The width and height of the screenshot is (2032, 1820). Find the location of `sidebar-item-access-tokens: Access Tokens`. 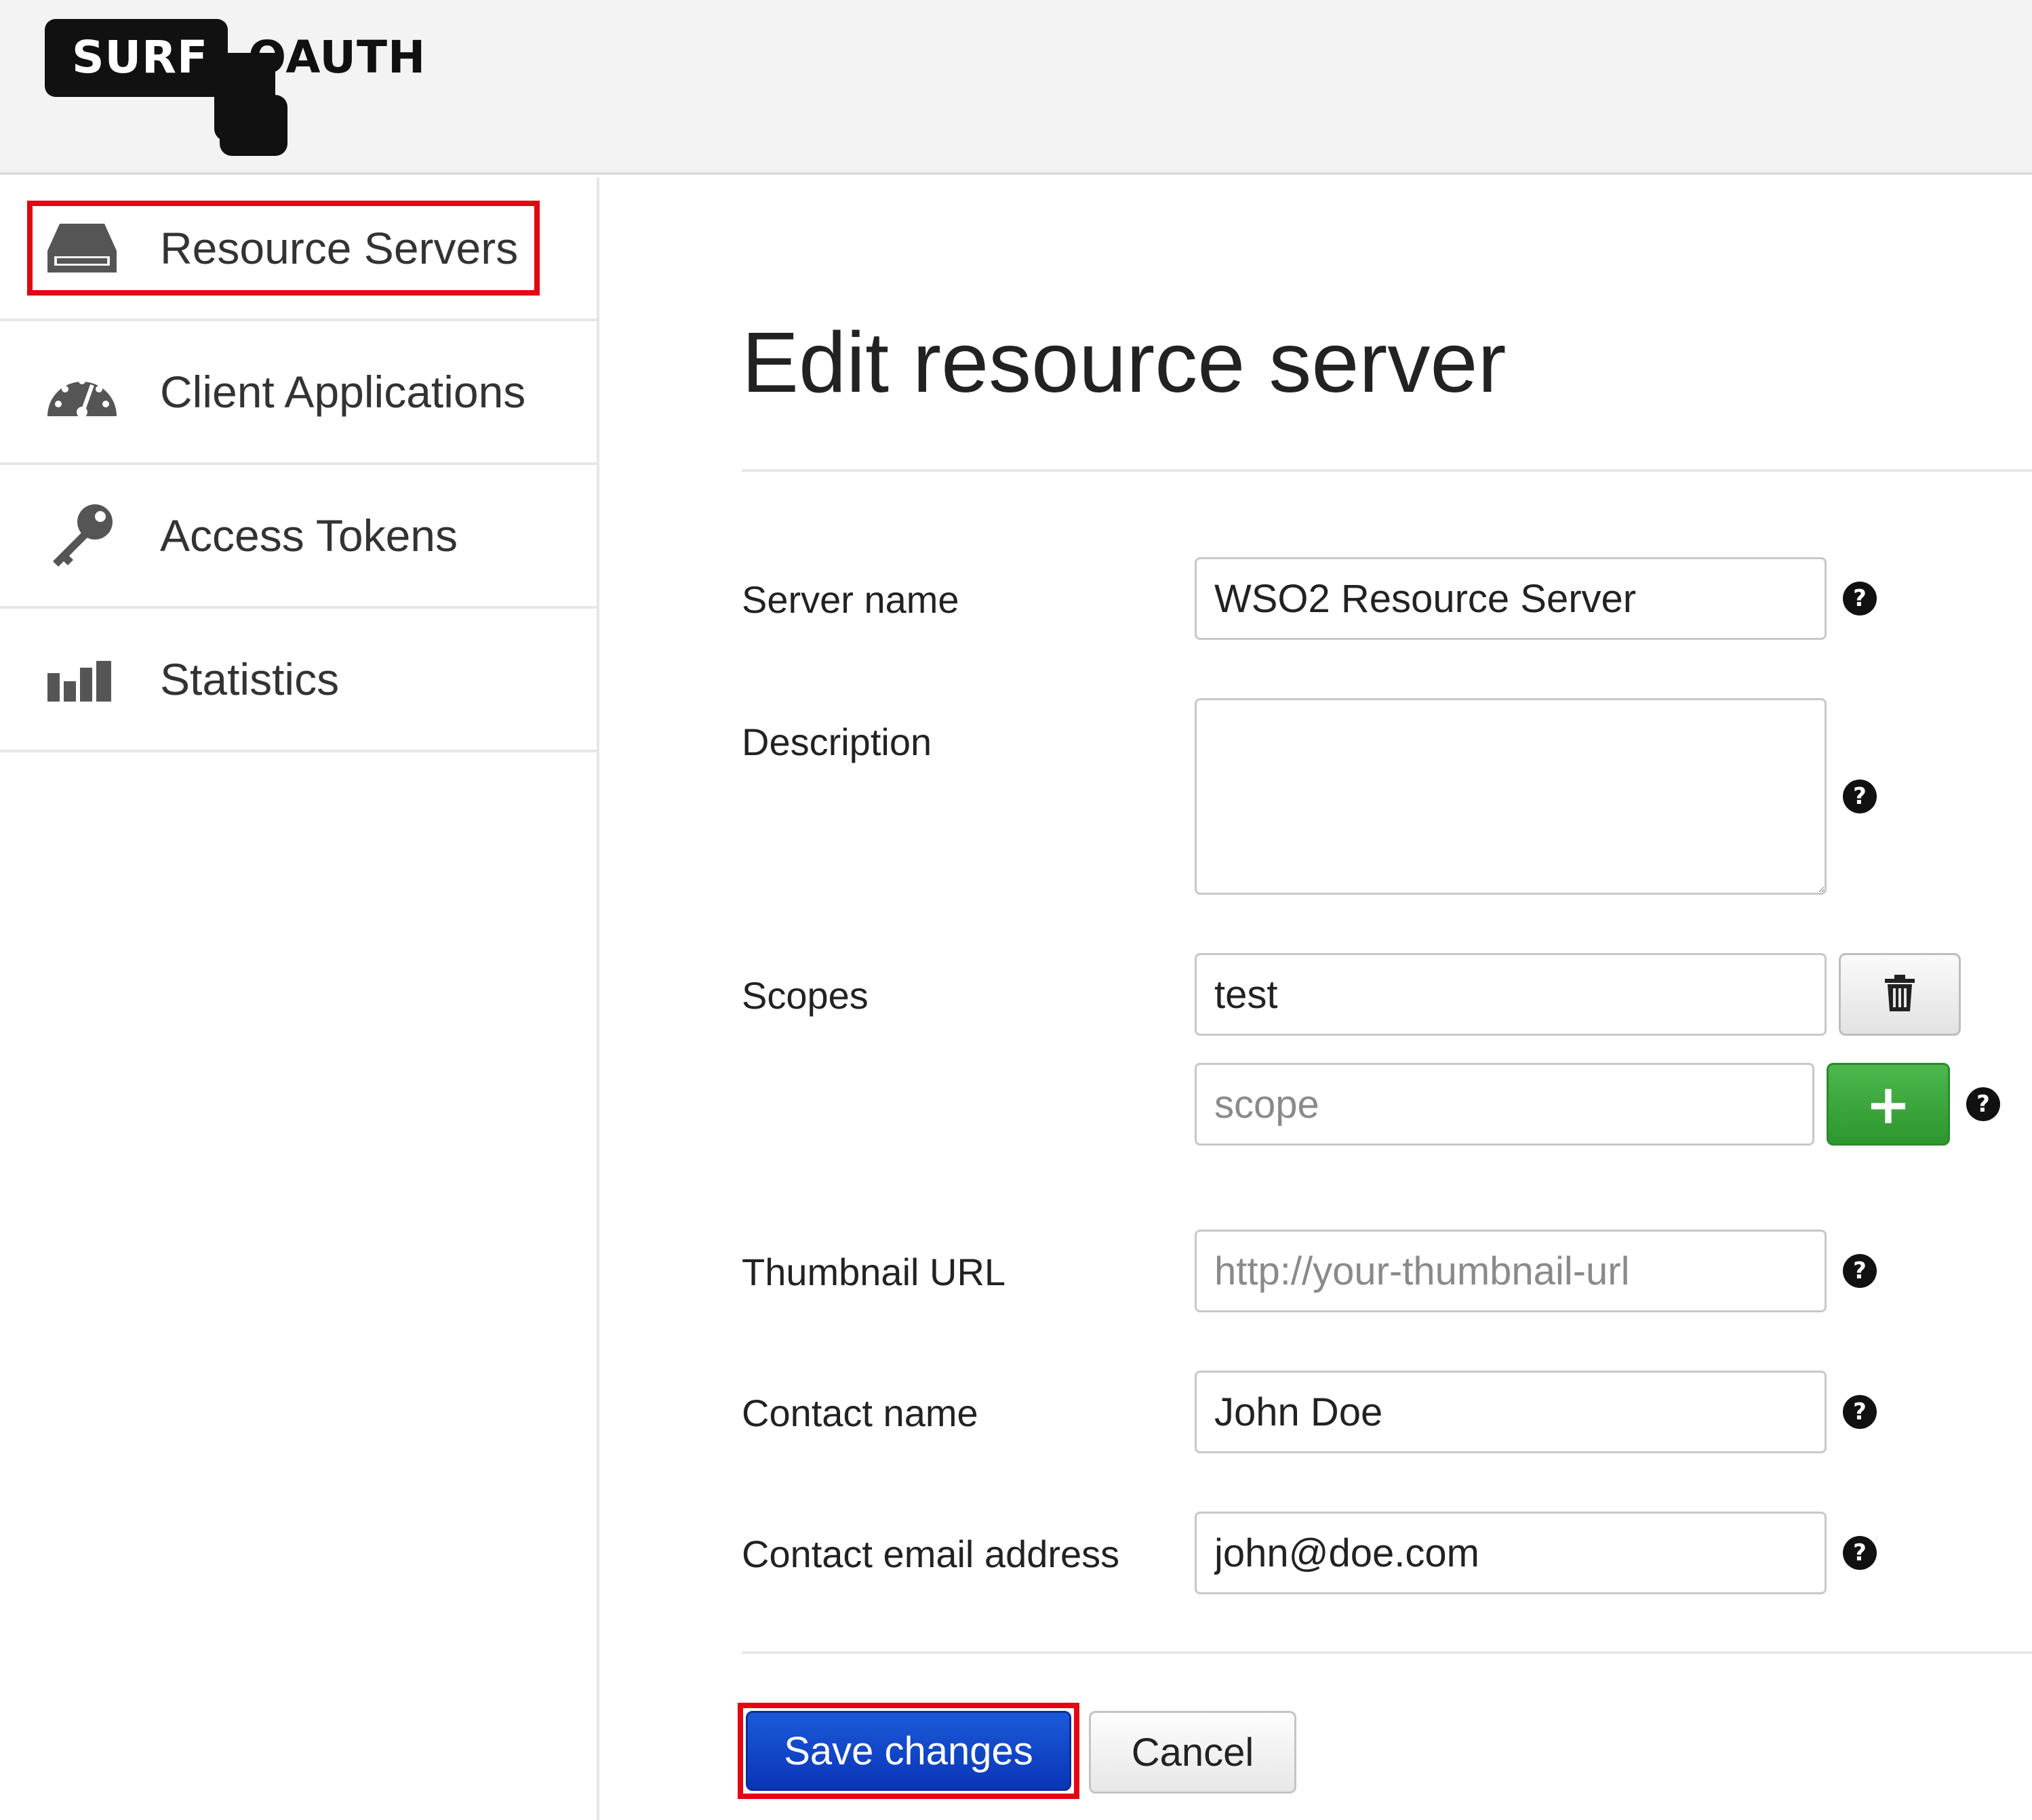

sidebar-item-access-tokens: Access Tokens is located at coordinates (298, 537).